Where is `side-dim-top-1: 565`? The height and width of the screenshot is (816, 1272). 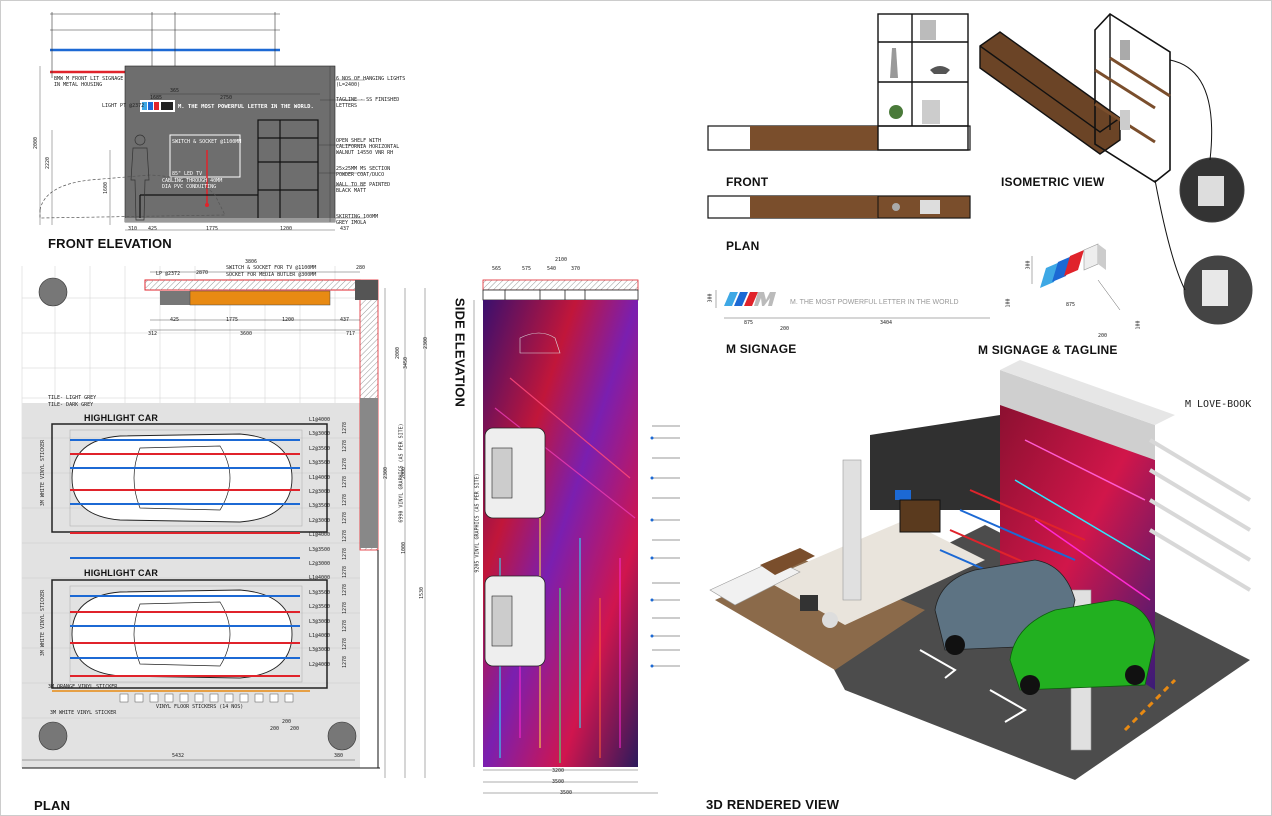
side-dim-top-1: 565 is located at coordinates (497, 269).